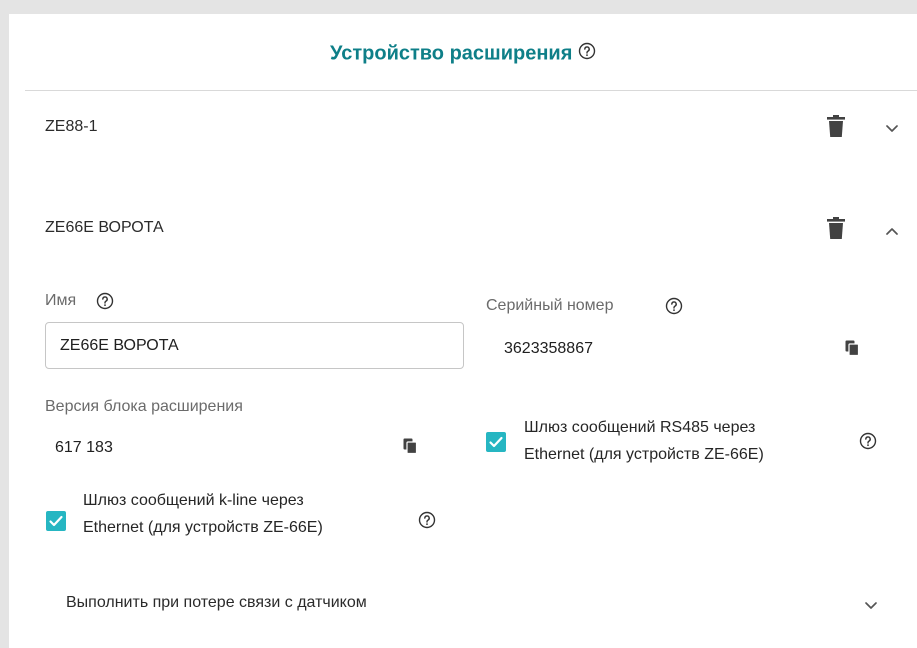 This screenshot has width=917, height=648. I want to click on rs485-gateway-checkbox, so click(496, 442).